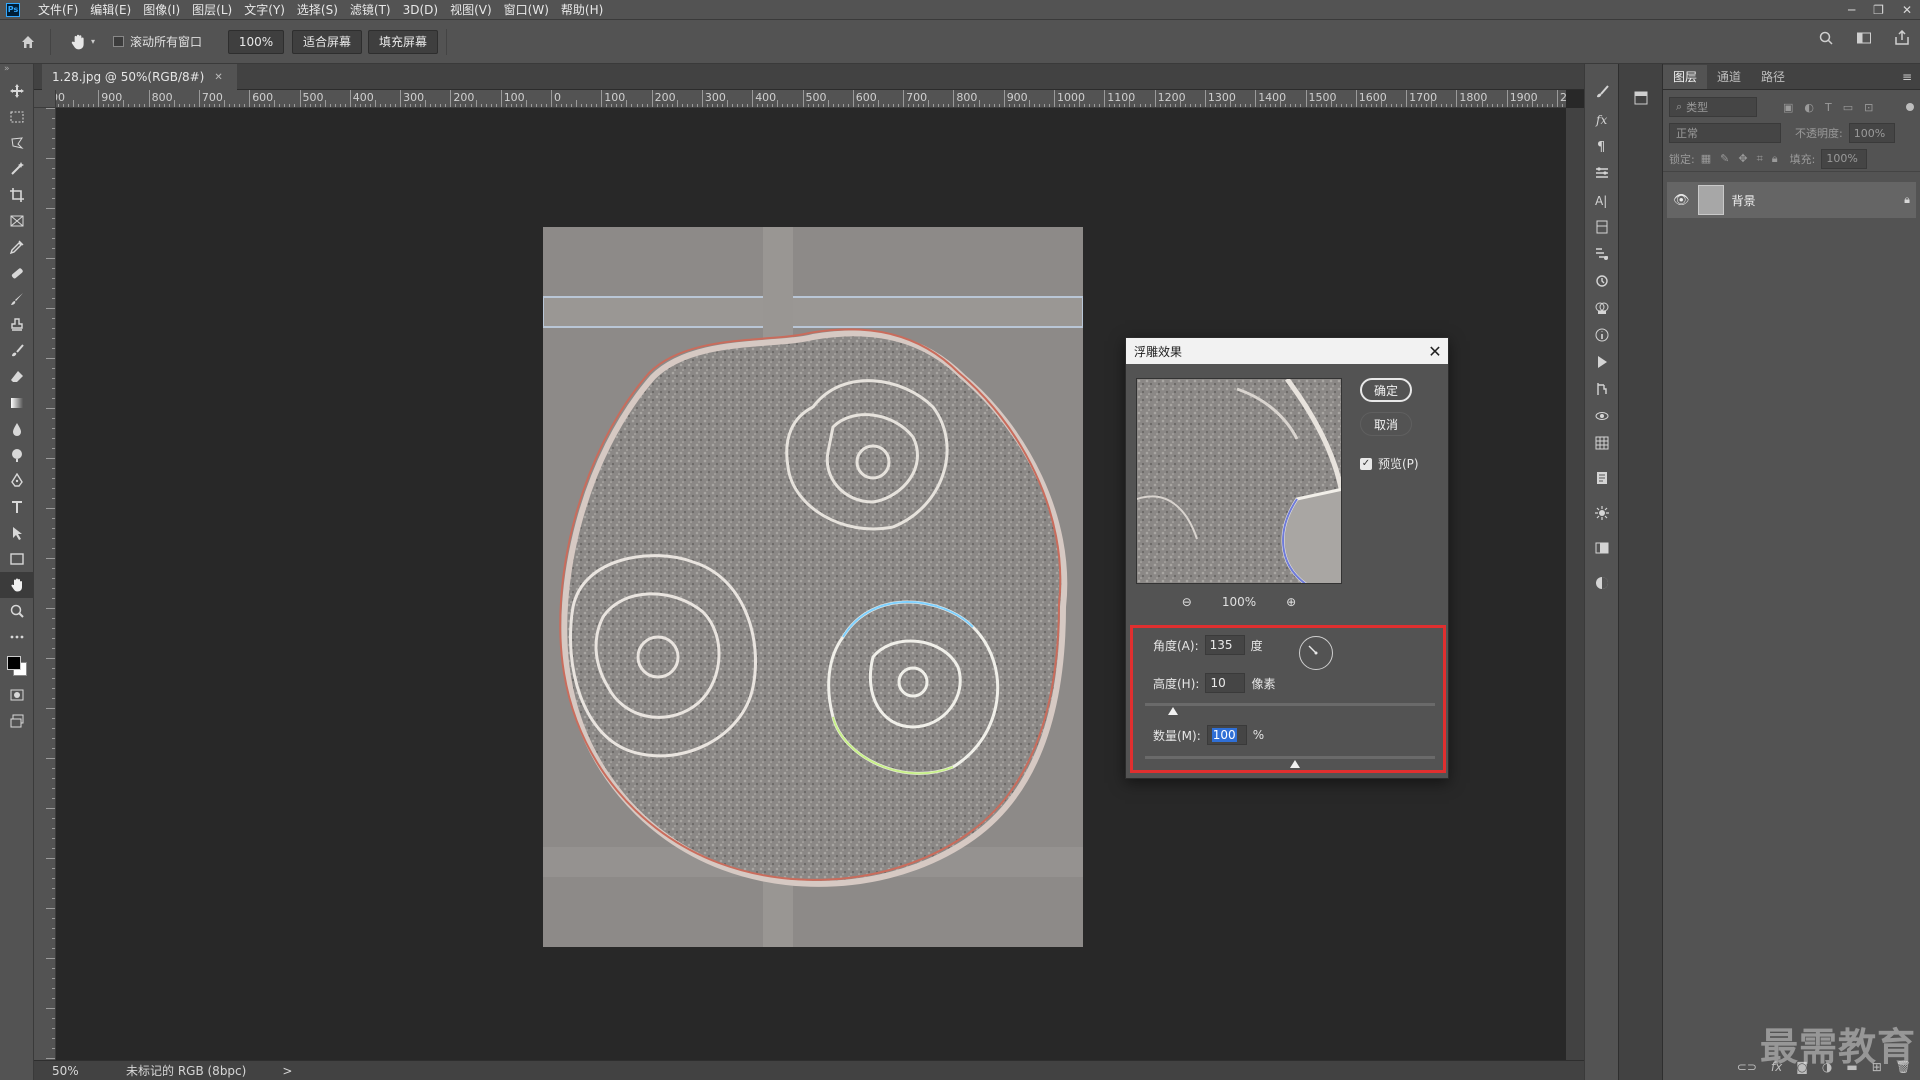 The width and height of the screenshot is (1920, 1080). I want to click on home-icon, so click(28, 42).